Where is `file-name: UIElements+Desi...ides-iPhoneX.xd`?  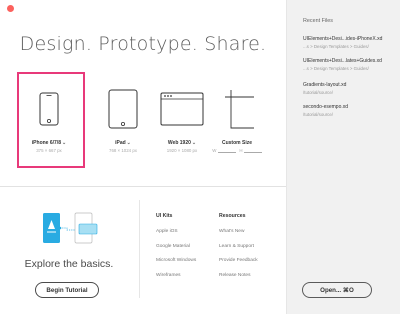
file-name: UIElements+Desi...ides-iPhoneX.xd is located at coordinates (343, 39).